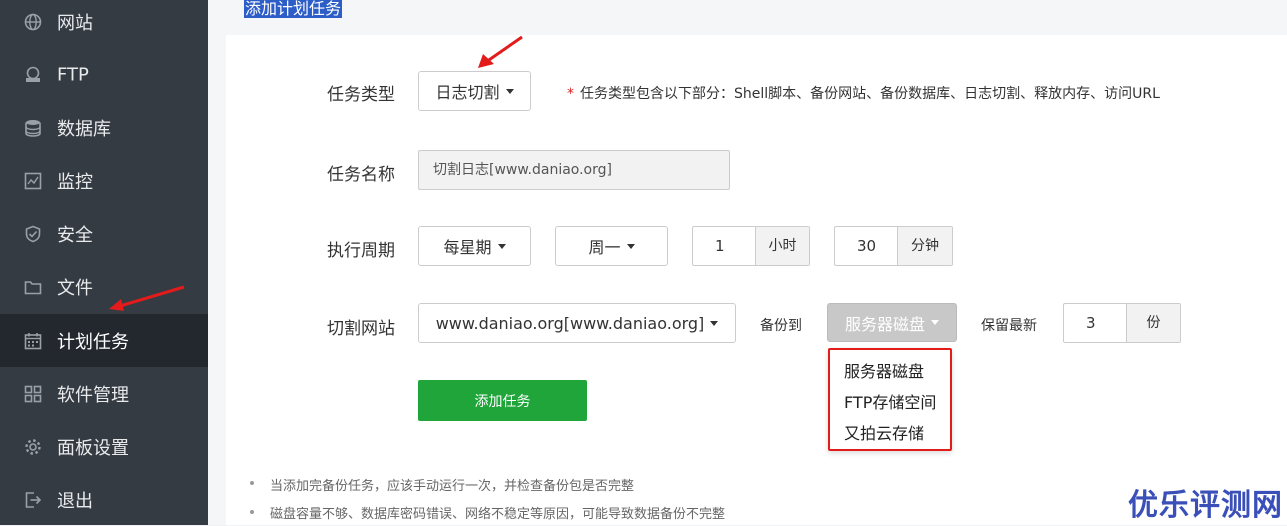 The height and width of the screenshot is (526, 1287). What do you see at coordinates (33, 233) in the screenshot?
I see `shield-icon` at bounding box center [33, 233].